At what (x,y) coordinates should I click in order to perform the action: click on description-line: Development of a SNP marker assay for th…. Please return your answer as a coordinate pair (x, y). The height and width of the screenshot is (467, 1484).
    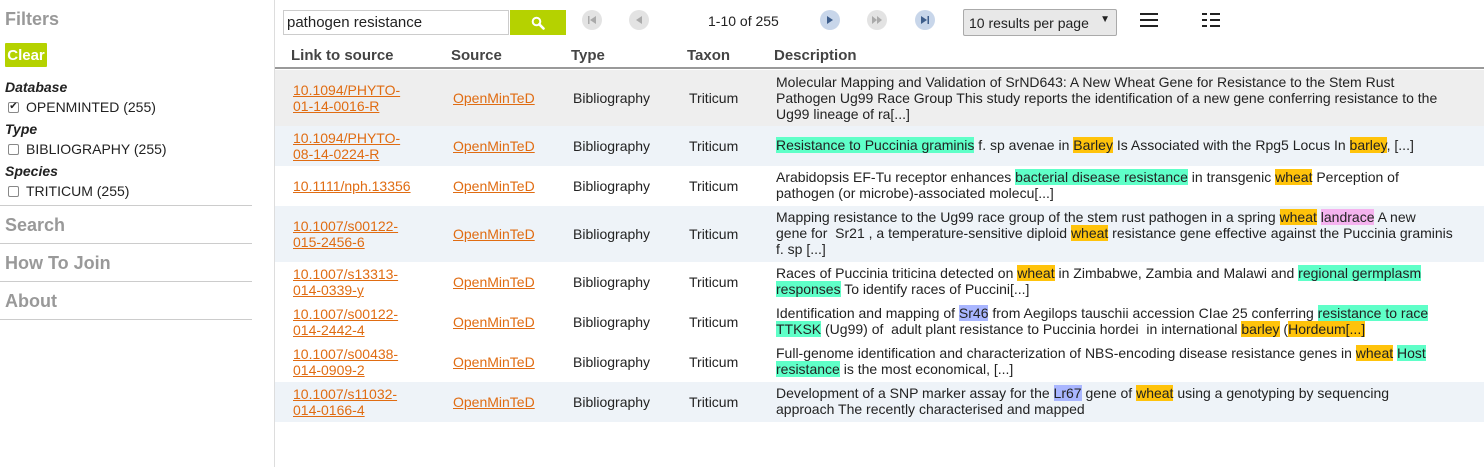
    Looking at the image, I should click on (1121, 393).